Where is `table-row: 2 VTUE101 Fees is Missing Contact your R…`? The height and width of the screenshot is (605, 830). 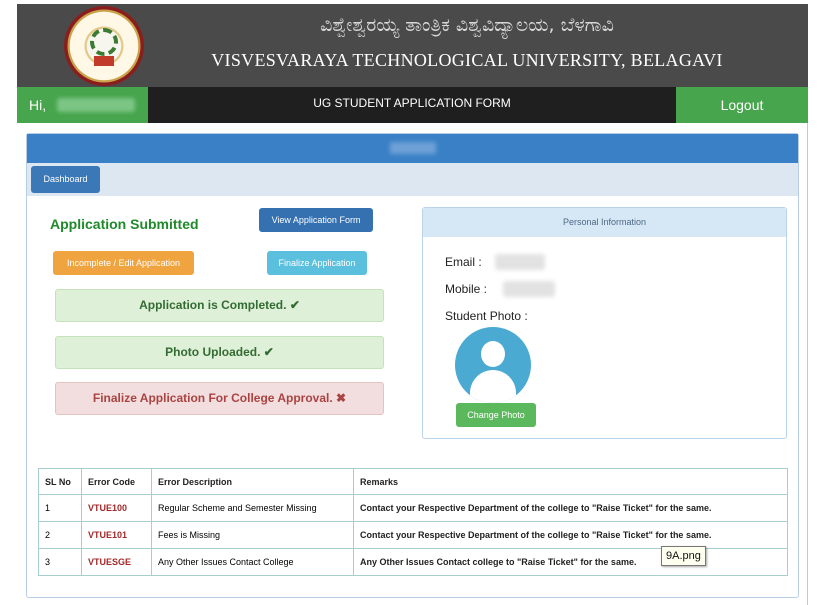 table-row: 2 VTUE101 Fees is Missing Contact your R… is located at coordinates (413, 535).